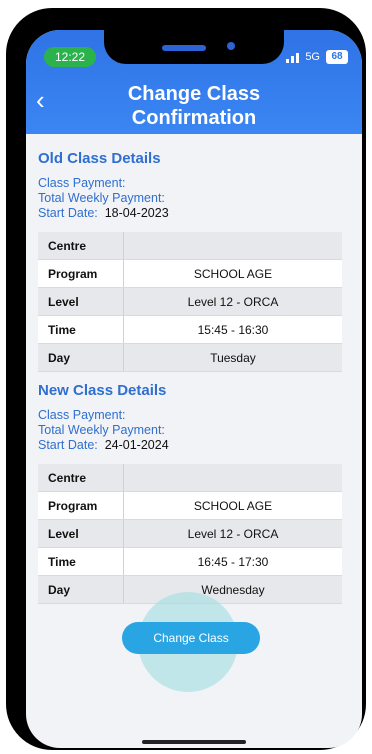 The image size is (372, 754). I want to click on page-title-line1: Change Class, so click(194, 94).